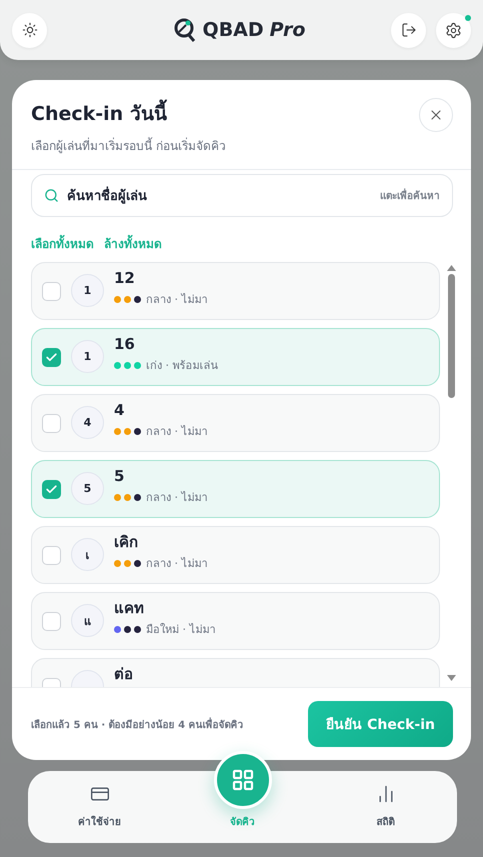  I want to click on nav-tab: สถิติ, so click(385, 807).